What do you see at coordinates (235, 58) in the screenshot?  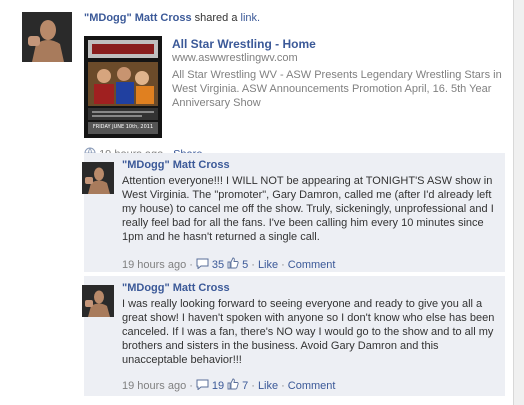 I see `shared-link-url: www.aswwrestlingwv.com` at bounding box center [235, 58].